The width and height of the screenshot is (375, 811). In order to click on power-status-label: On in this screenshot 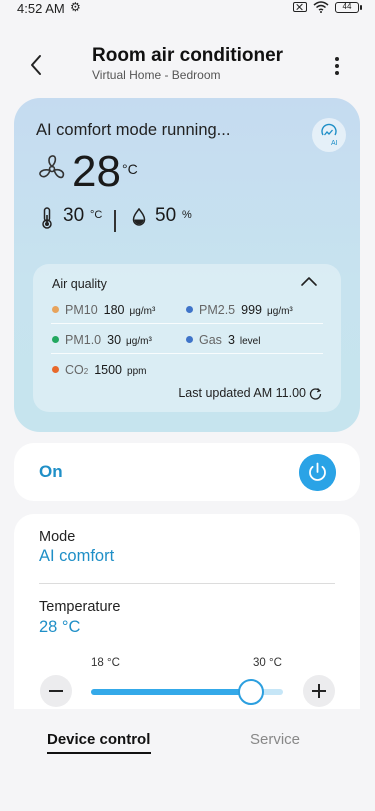, I will do `click(51, 471)`.